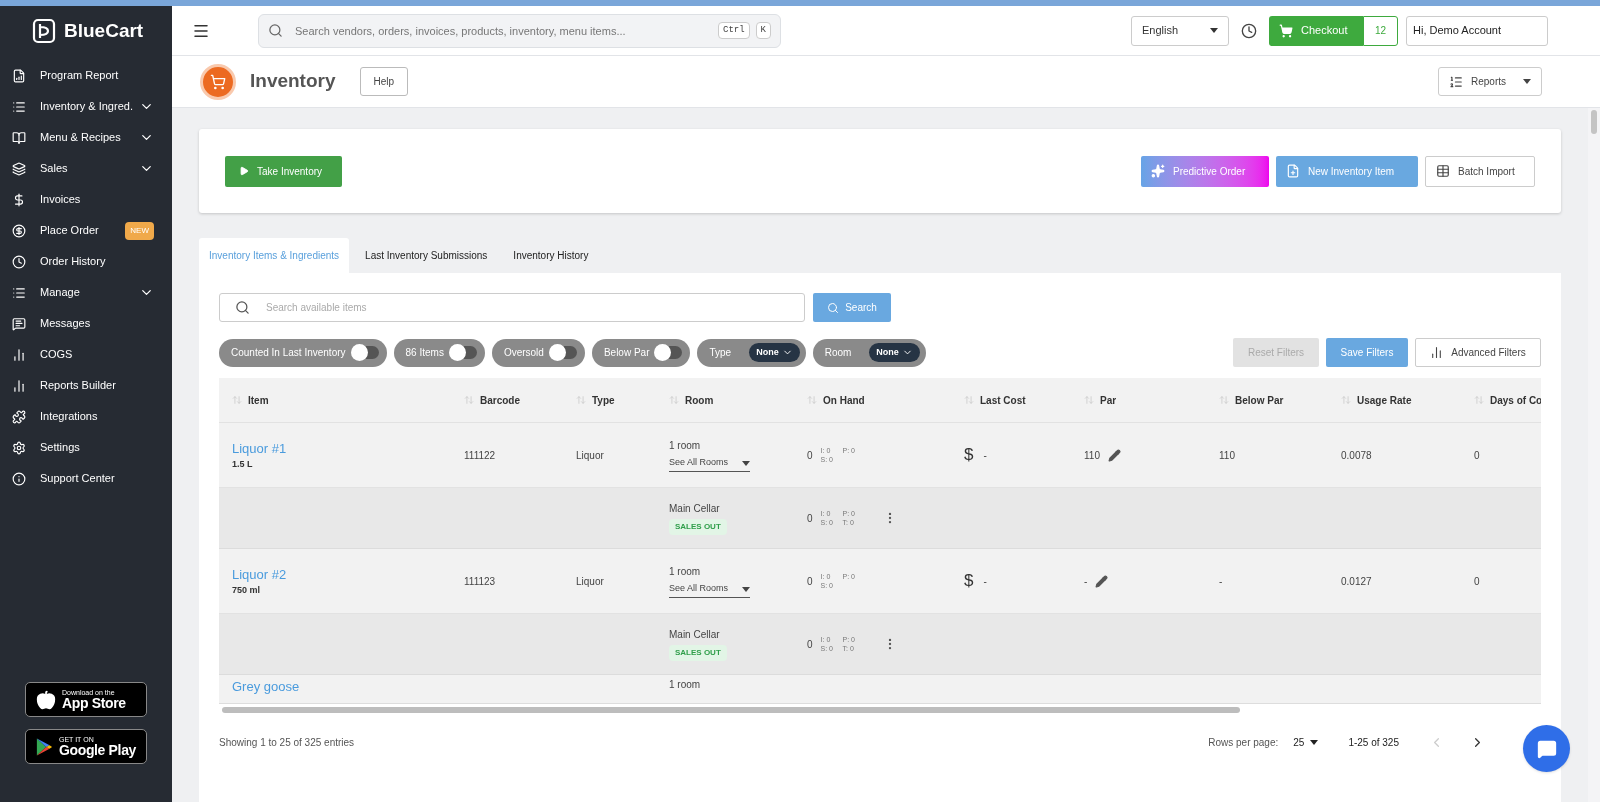 The width and height of the screenshot is (1600, 802). I want to click on column-header: Type, so click(603, 400).